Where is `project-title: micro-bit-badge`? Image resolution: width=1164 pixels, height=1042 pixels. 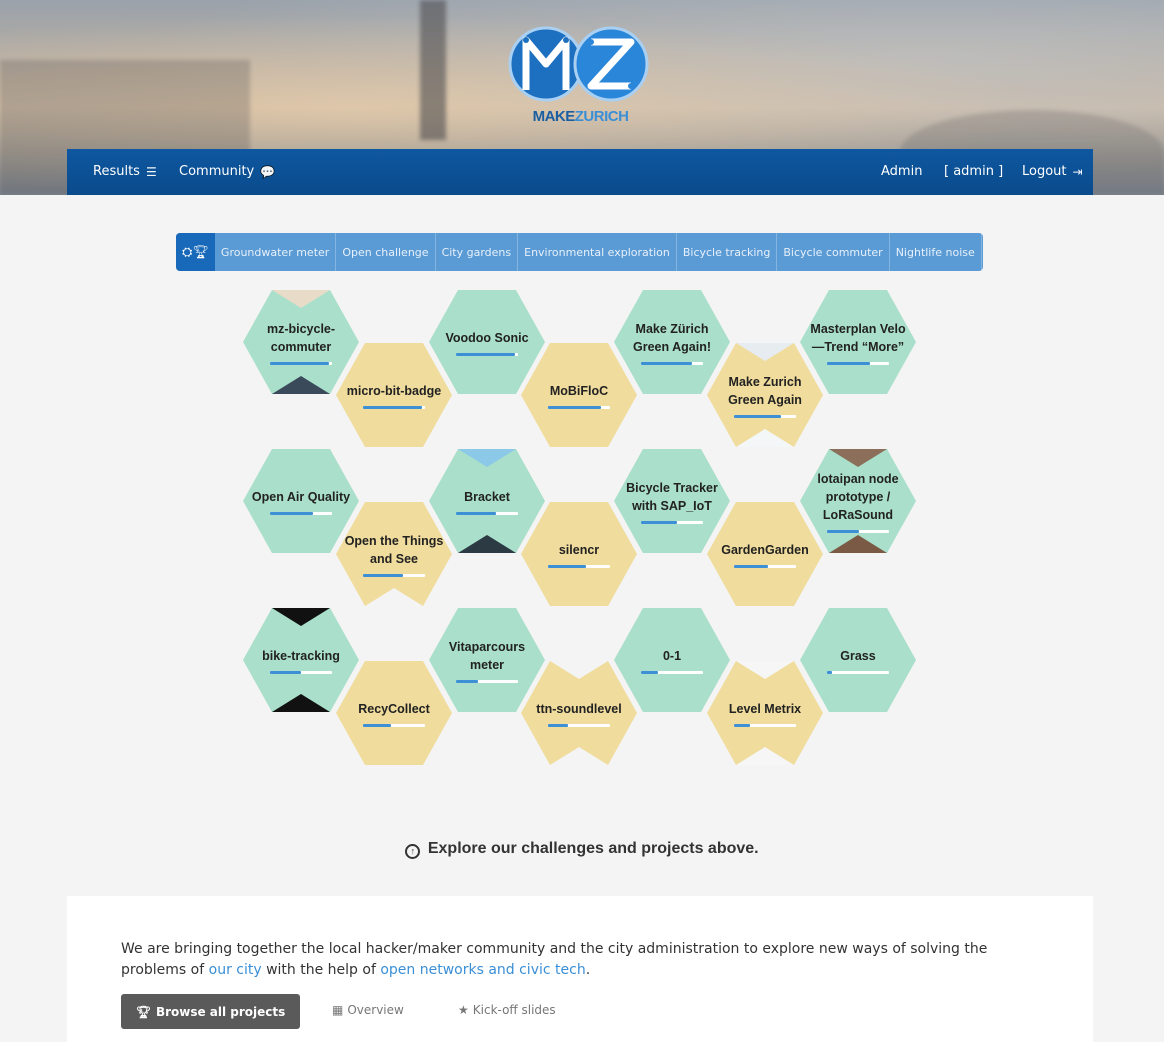
project-title: micro-bit-badge is located at coordinates (394, 390).